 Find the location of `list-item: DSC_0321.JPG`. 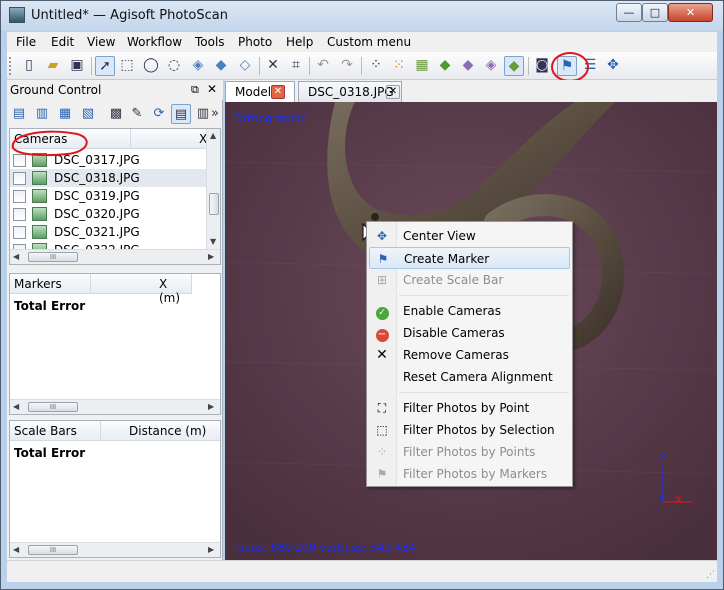

list-item: DSC_0321.JPG is located at coordinates (108, 232).